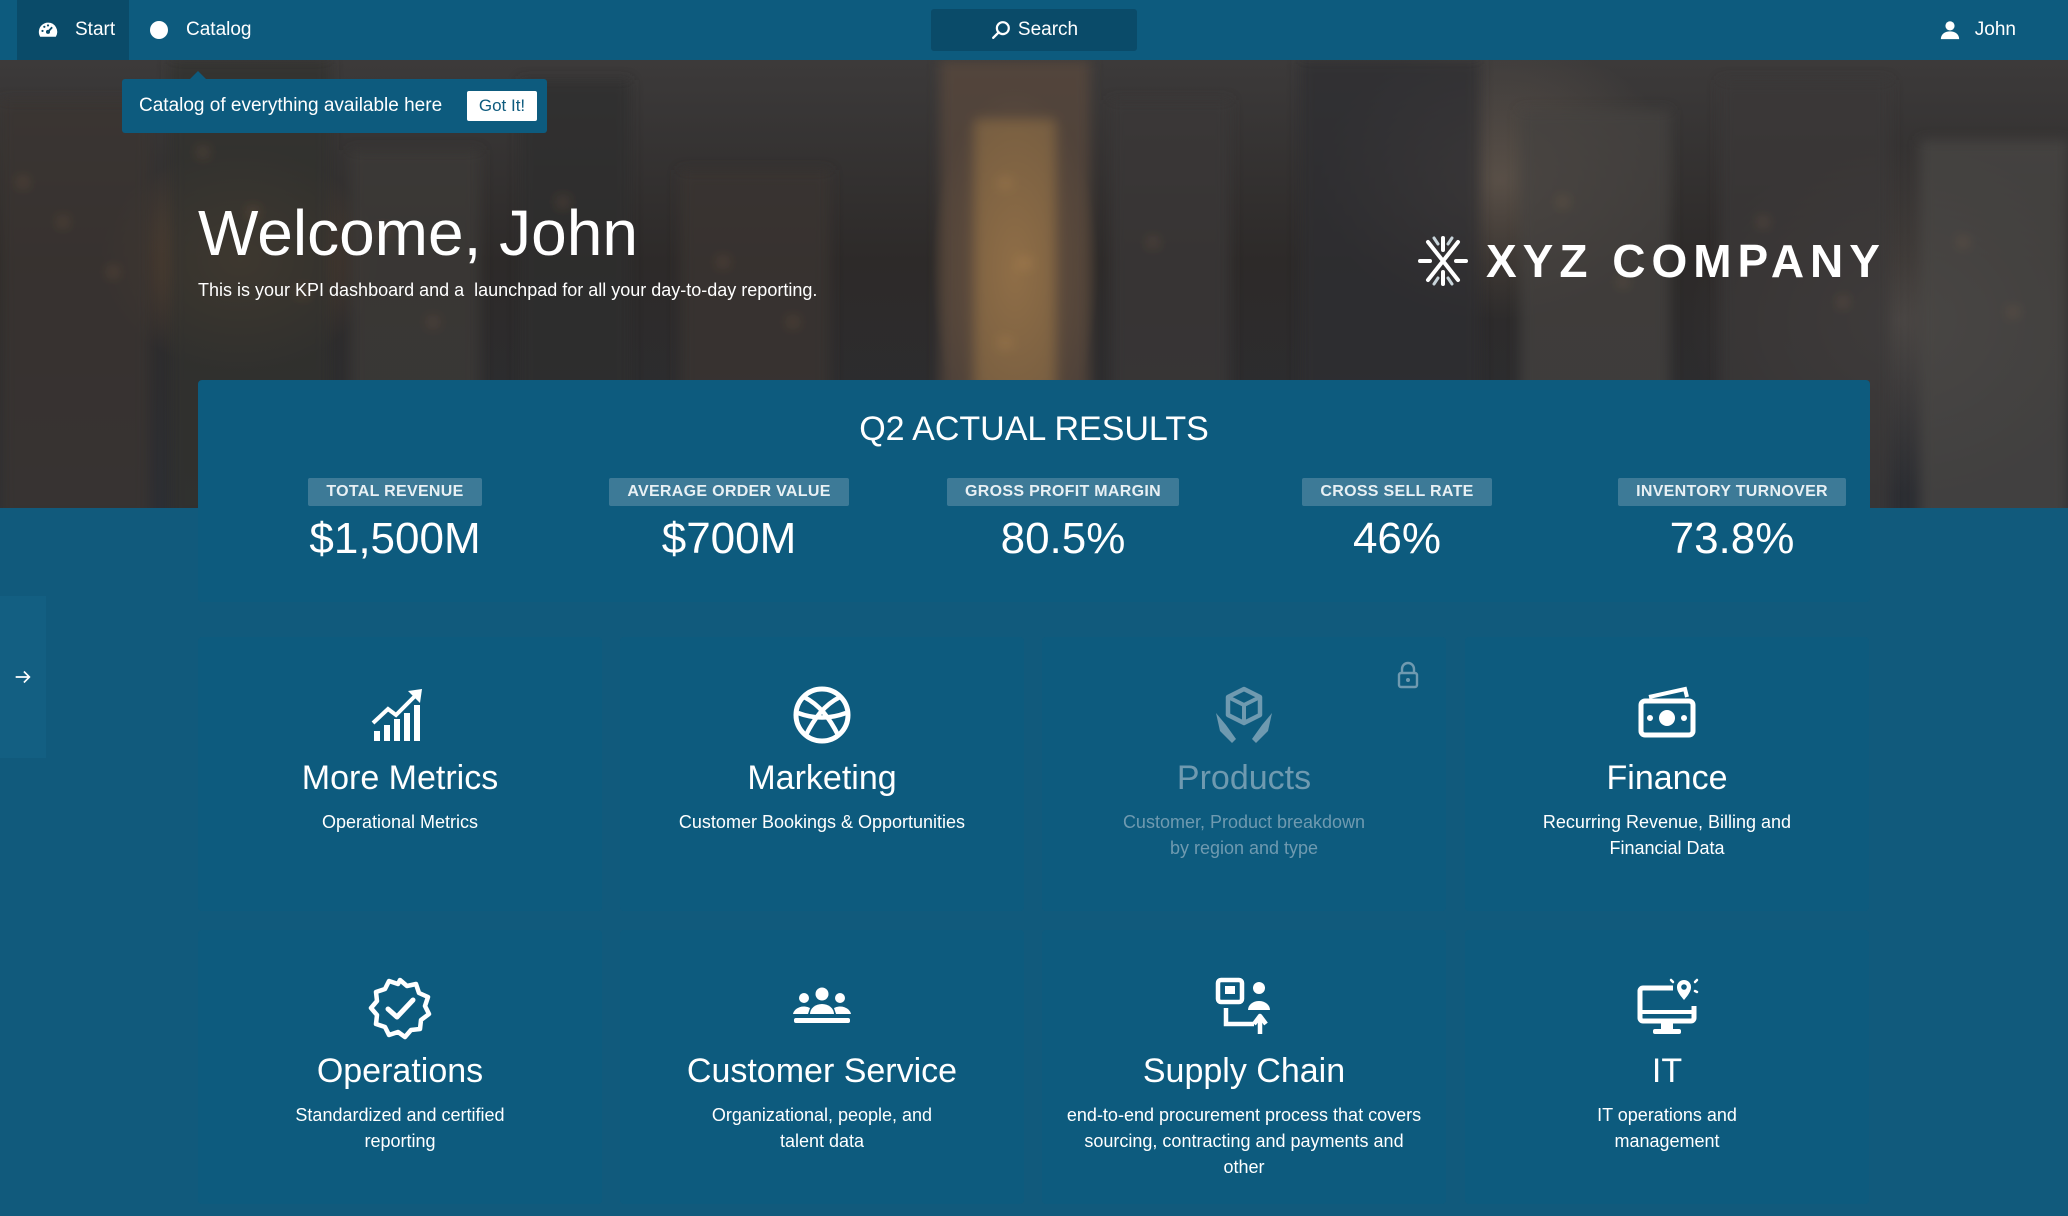  What do you see at coordinates (822, 1005) in the screenshot?
I see `people-group-icon` at bounding box center [822, 1005].